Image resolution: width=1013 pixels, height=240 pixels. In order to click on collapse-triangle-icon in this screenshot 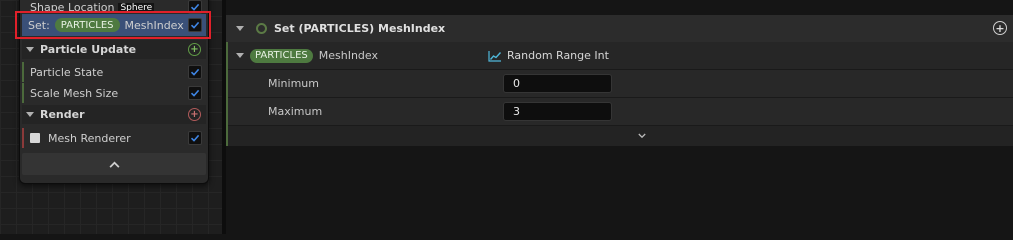, I will do `click(240, 28)`.